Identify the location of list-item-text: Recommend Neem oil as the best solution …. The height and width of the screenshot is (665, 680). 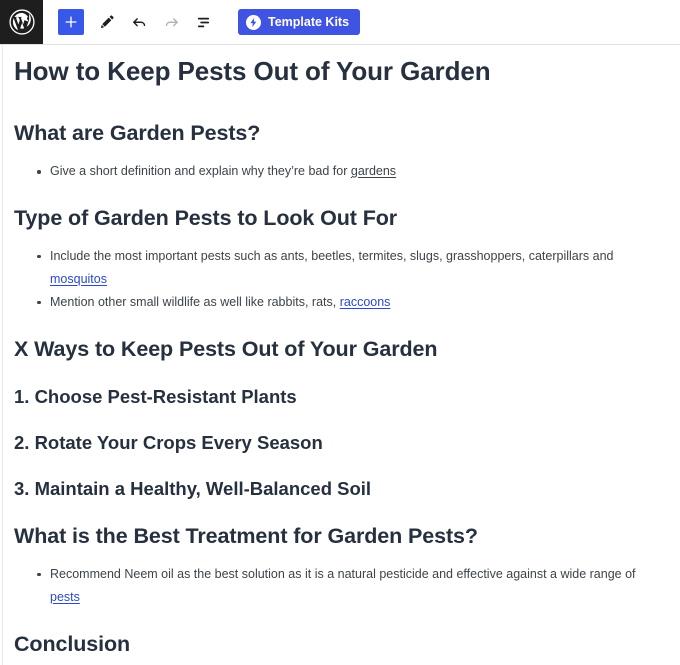
(343, 573).